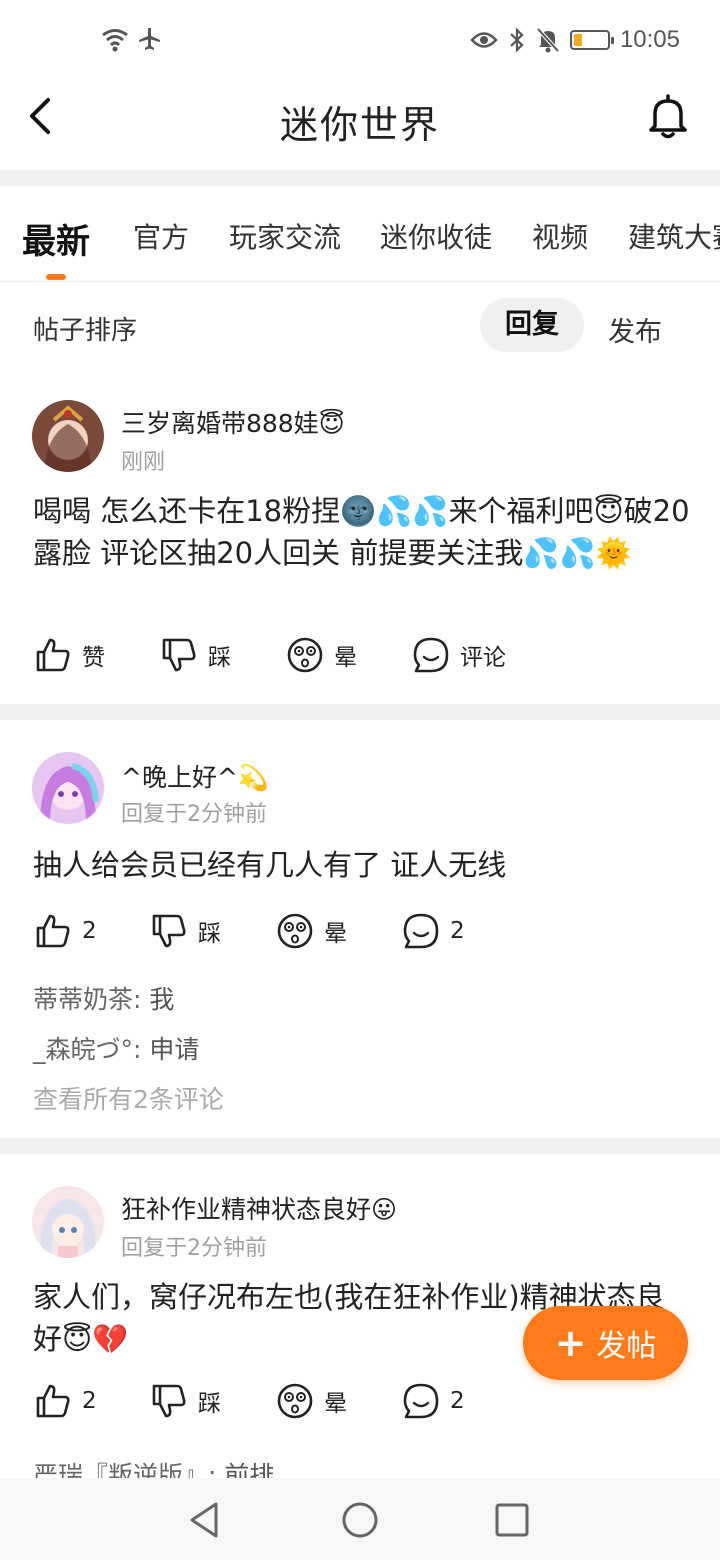 This screenshot has width=720, height=1560. Describe the element at coordinates (161, 236) in the screenshot. I see `tab-official: 官方` at that location.